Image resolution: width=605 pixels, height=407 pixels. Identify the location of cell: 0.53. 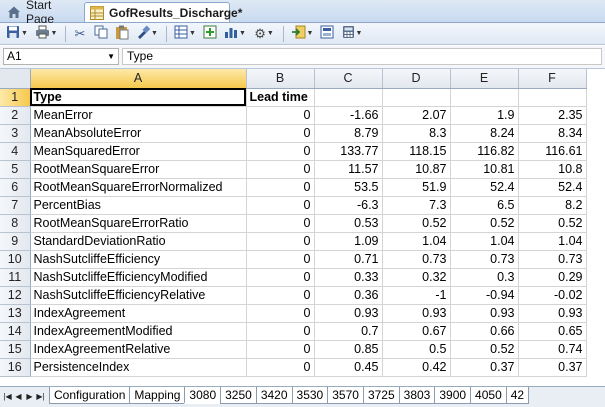
(348, 223).